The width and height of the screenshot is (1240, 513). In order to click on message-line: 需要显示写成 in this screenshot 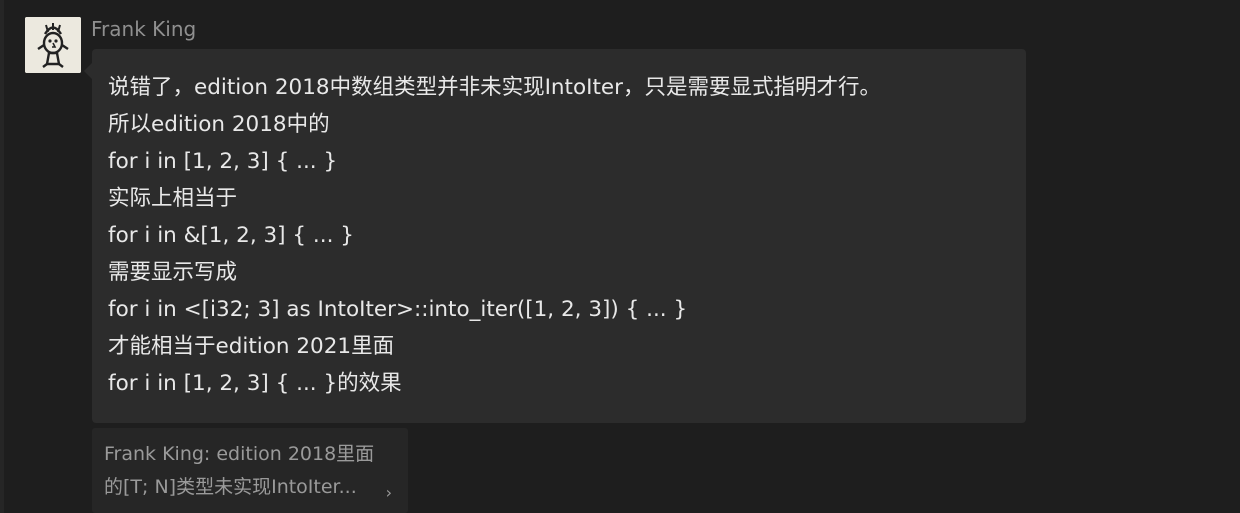, I will do `click(173, 272)`.